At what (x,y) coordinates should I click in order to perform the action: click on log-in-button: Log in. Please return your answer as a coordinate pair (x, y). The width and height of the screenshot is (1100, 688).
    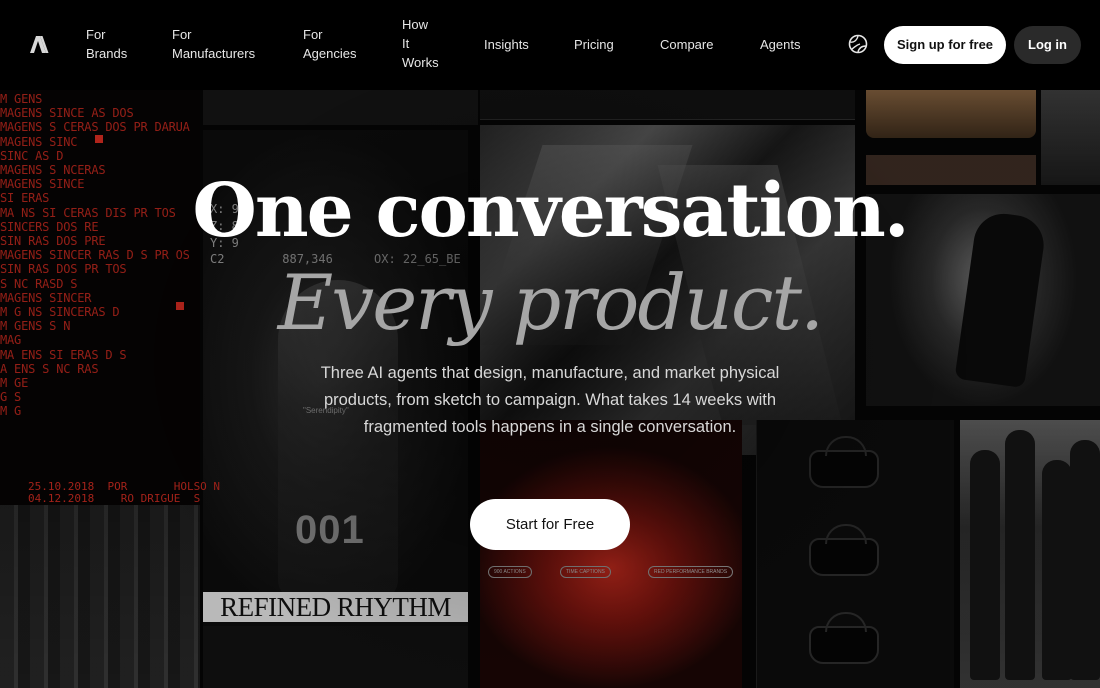
    Looking at the image, I should click on (1047, 45).